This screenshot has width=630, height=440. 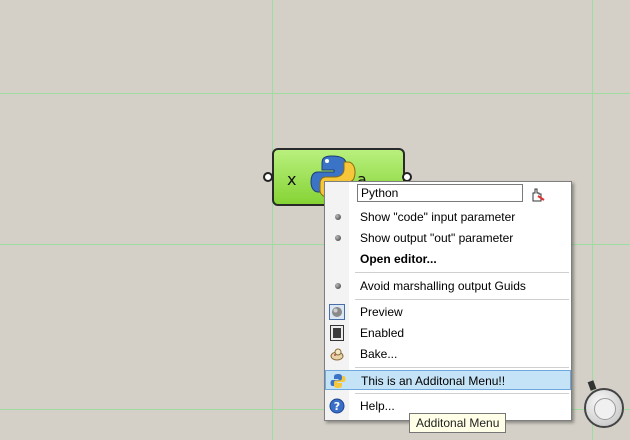 I want to click on menu-item-show-code-input: Show "code" input parameter, so click(x=448, y=217).